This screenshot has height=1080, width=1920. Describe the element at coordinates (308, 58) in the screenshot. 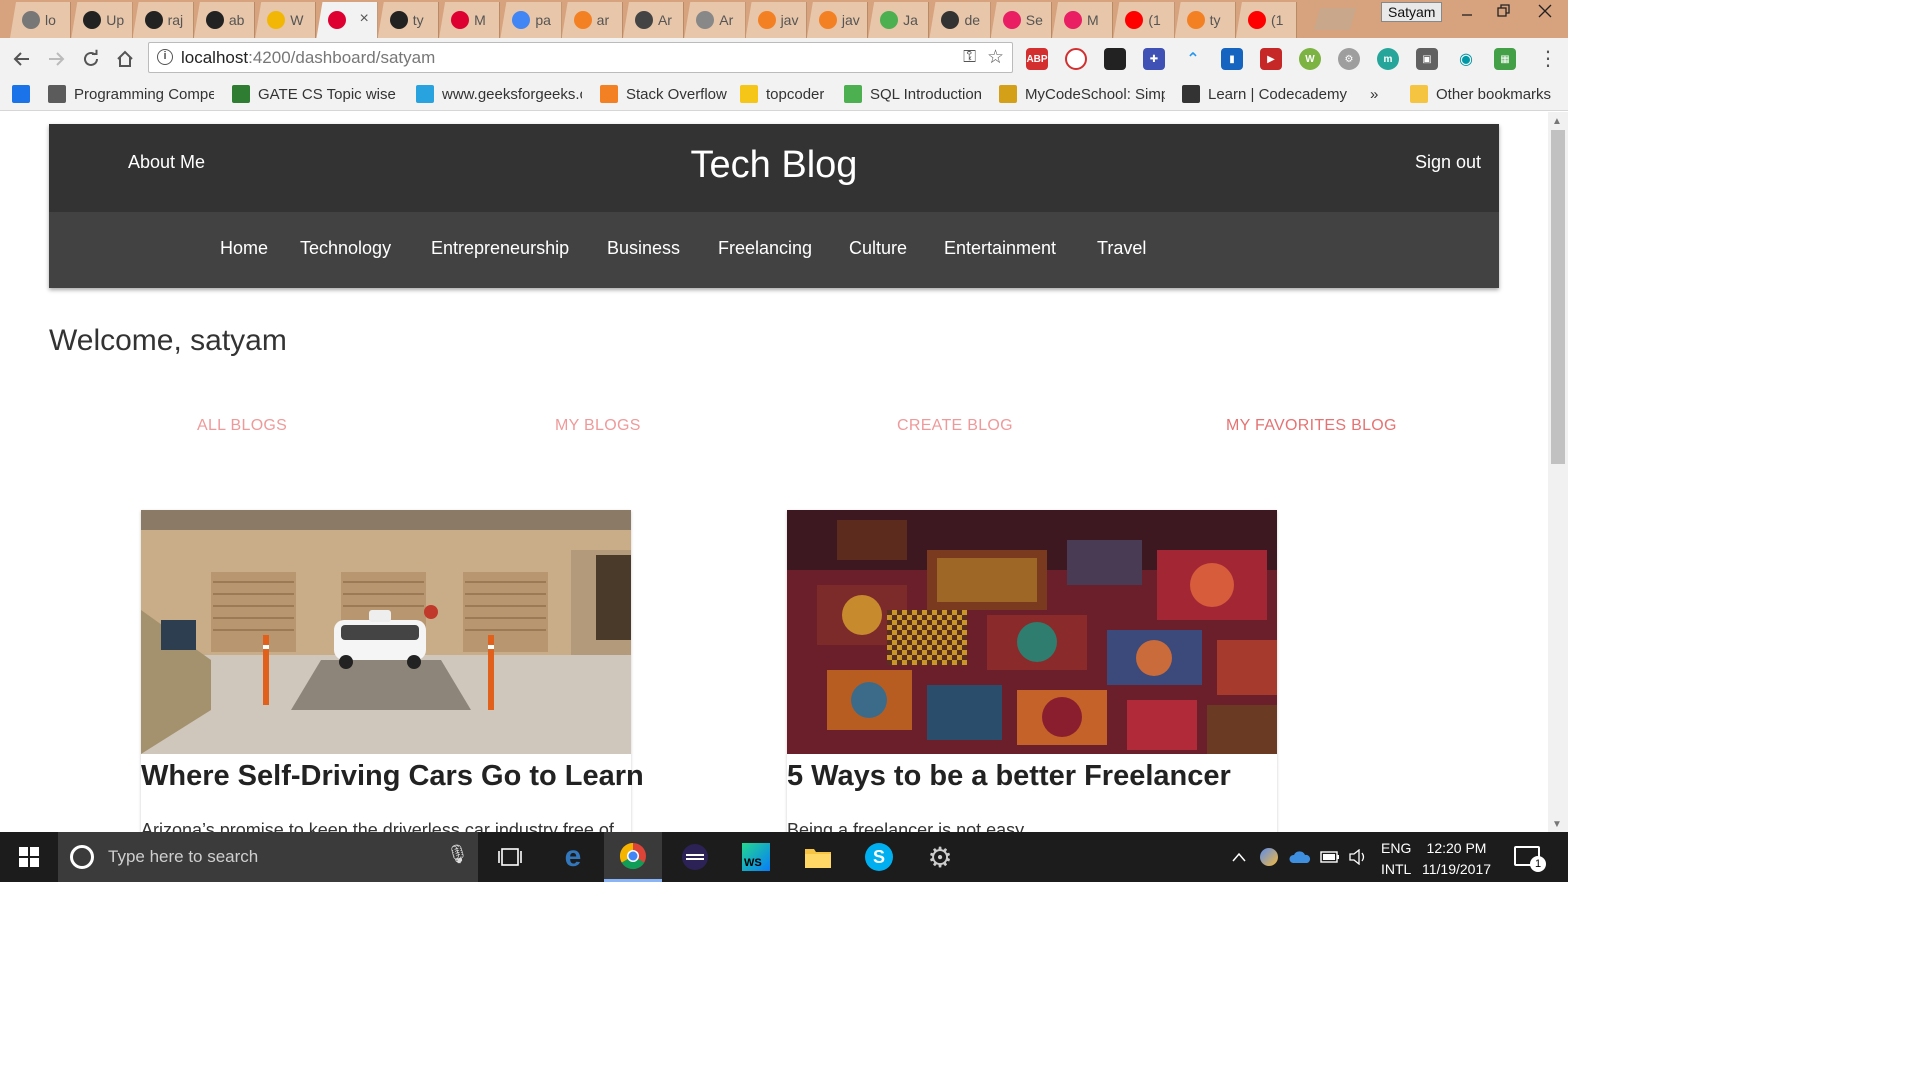

I see `url-text: localhost:4200/dashboard/satyam` at that location.